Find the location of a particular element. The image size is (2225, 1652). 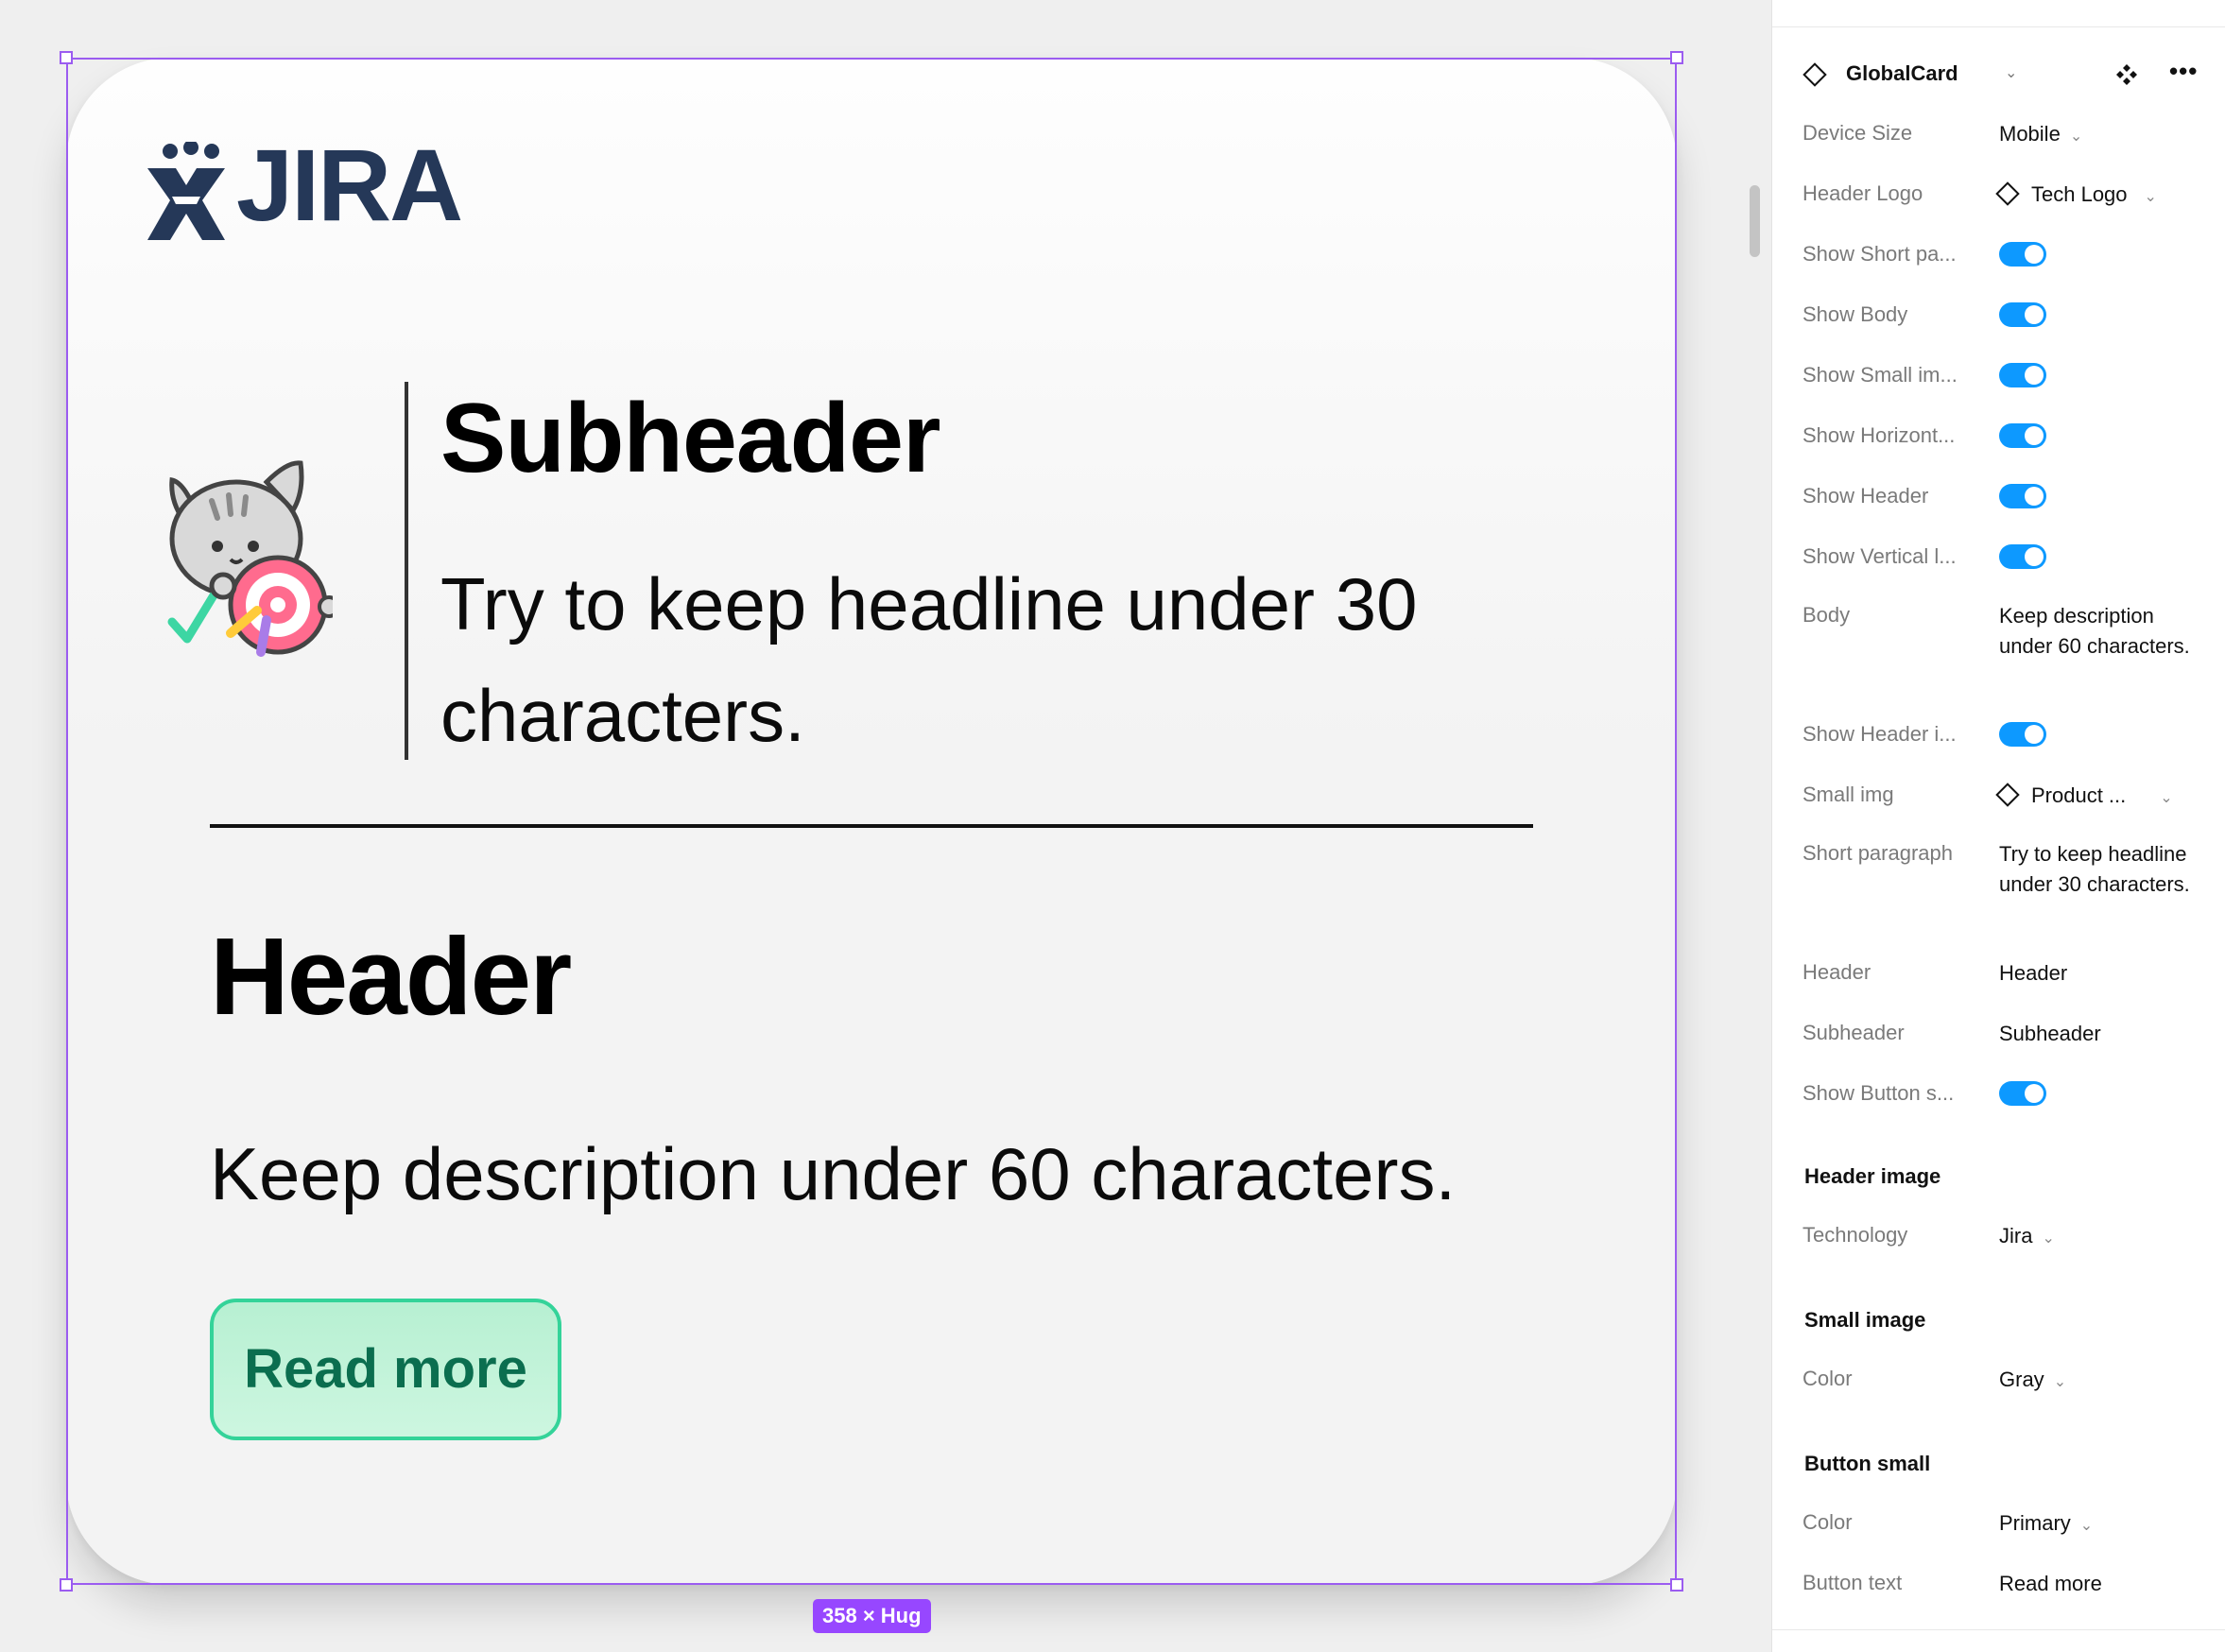

body-text-field: Keep description under 60 characters. is located at coordinates (2098, 631).